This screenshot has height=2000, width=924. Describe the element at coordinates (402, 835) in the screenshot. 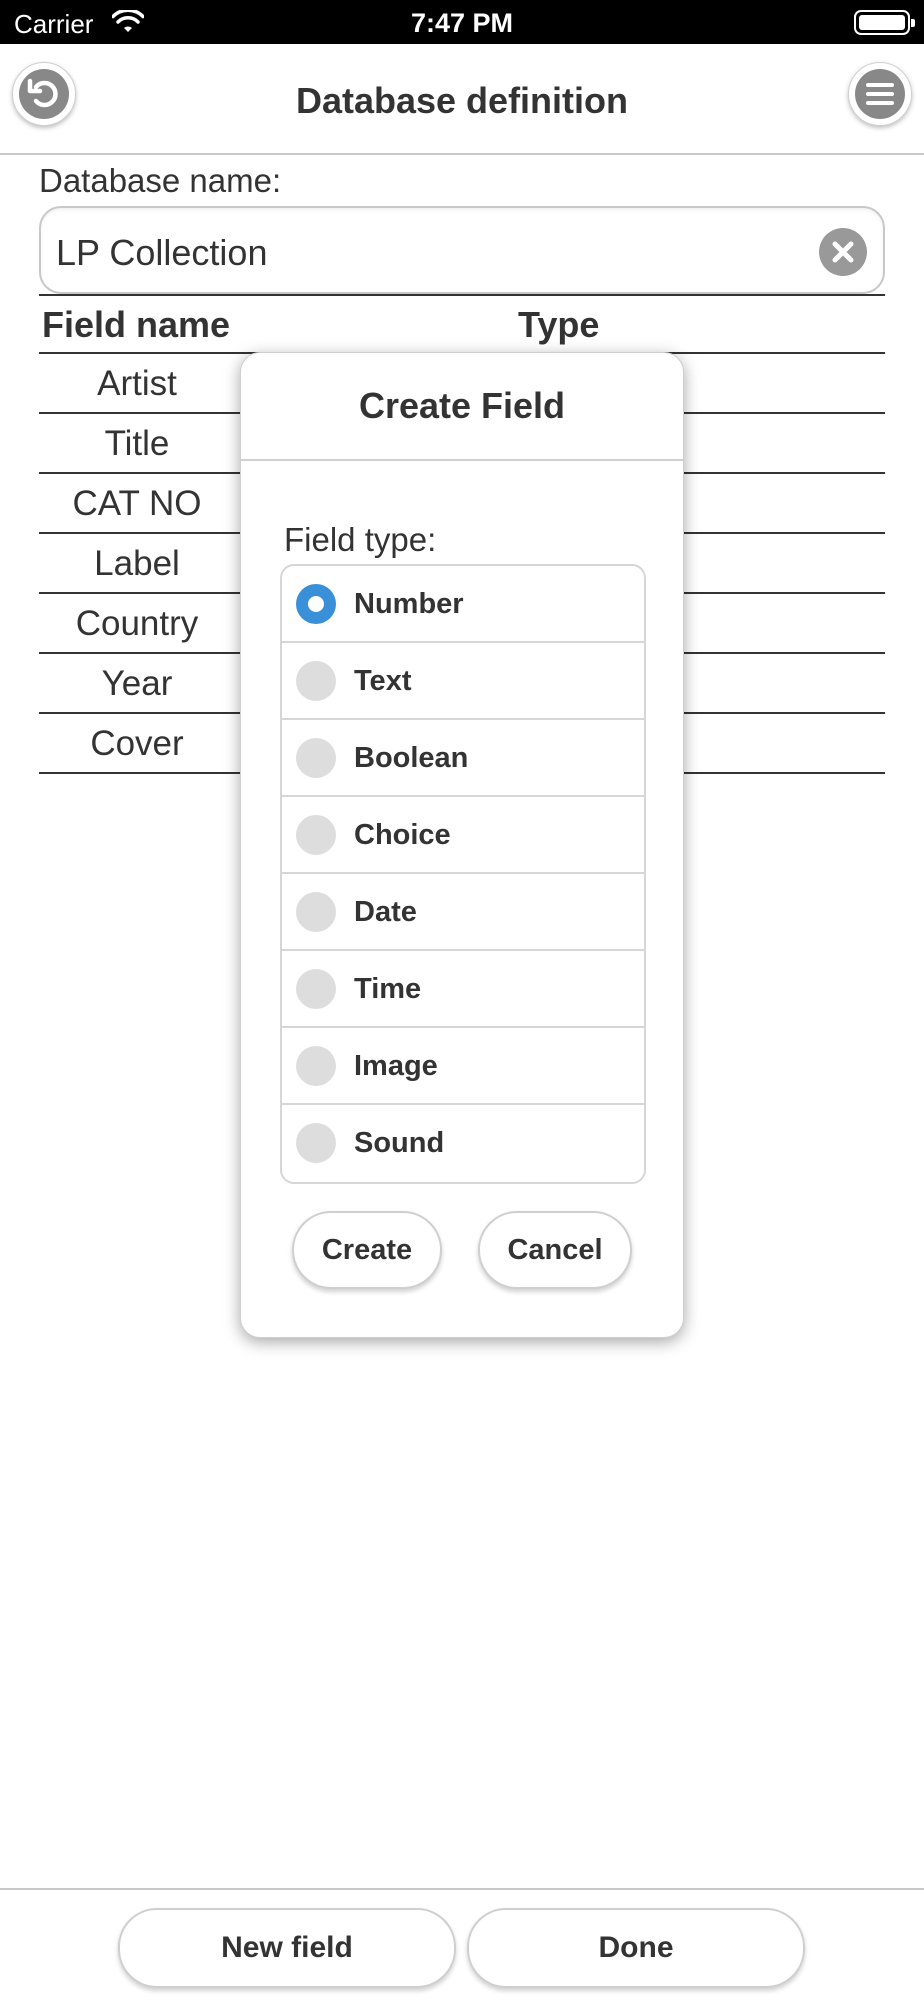

I see `option-label: Choice` at that location.